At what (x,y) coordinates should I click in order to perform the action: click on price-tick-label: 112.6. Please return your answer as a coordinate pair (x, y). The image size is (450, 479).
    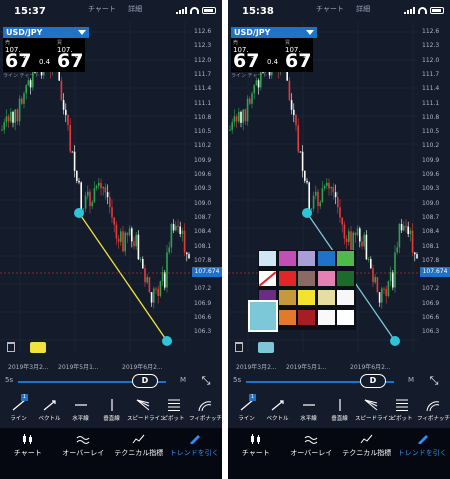
    Looking at the image, I should click on (431, 31).